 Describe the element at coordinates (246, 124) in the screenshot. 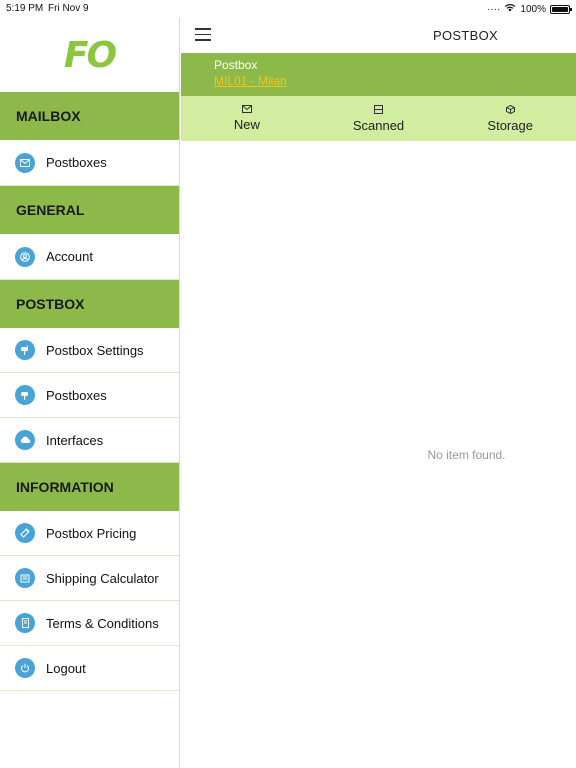

I see `tab-label: New` at that location.